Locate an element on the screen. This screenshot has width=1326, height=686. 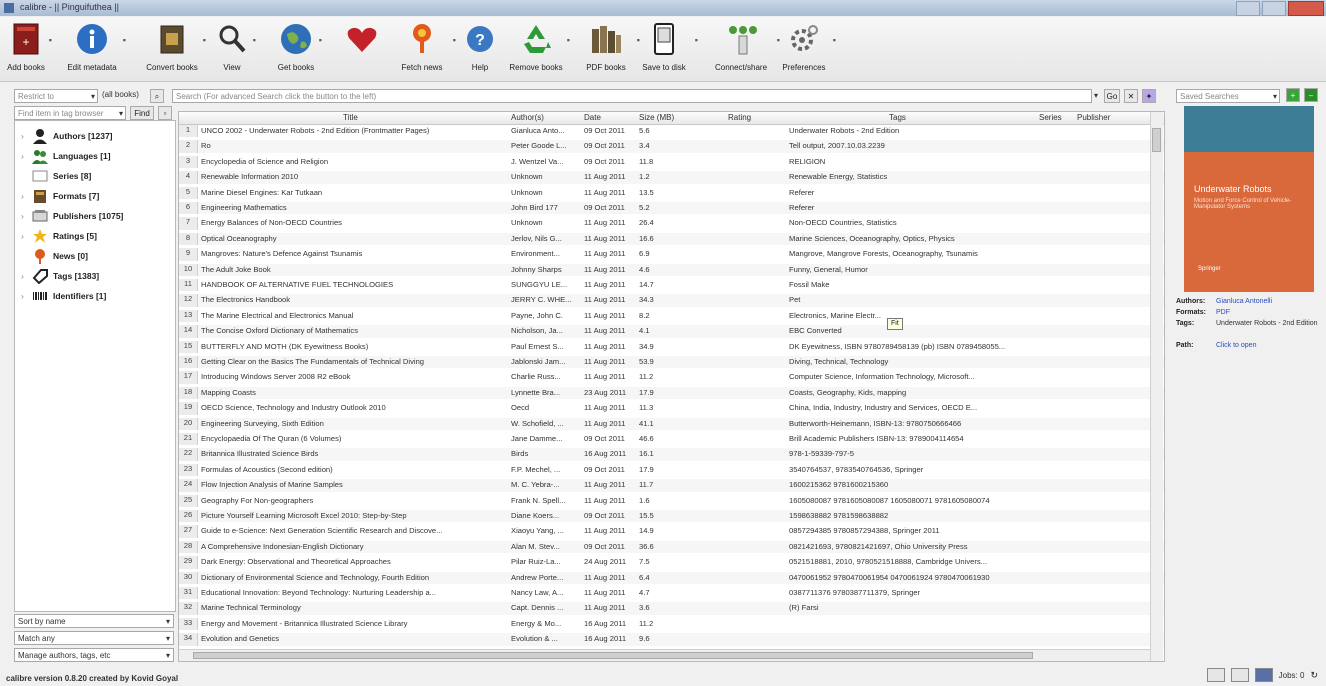
find-button: Find is located at coordinates (142, 113).